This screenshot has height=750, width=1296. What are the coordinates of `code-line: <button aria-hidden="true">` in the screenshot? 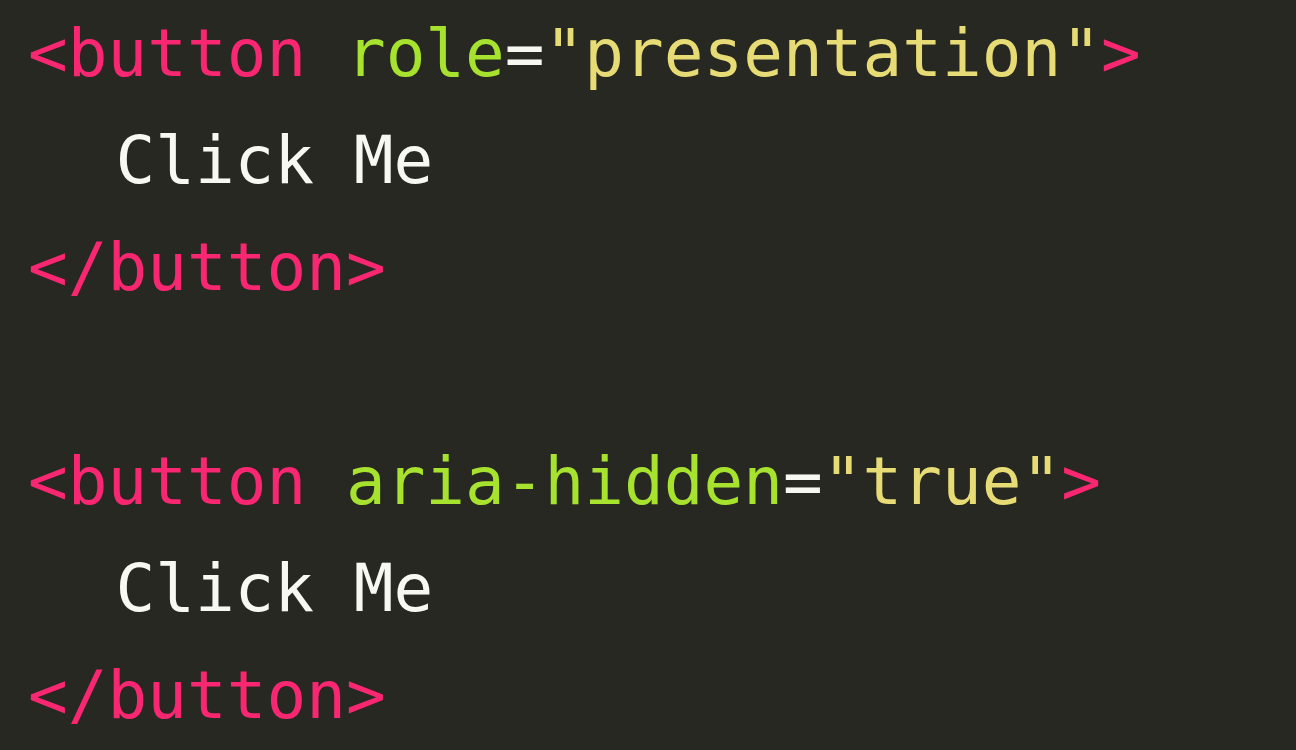 It's located at (564, 481).